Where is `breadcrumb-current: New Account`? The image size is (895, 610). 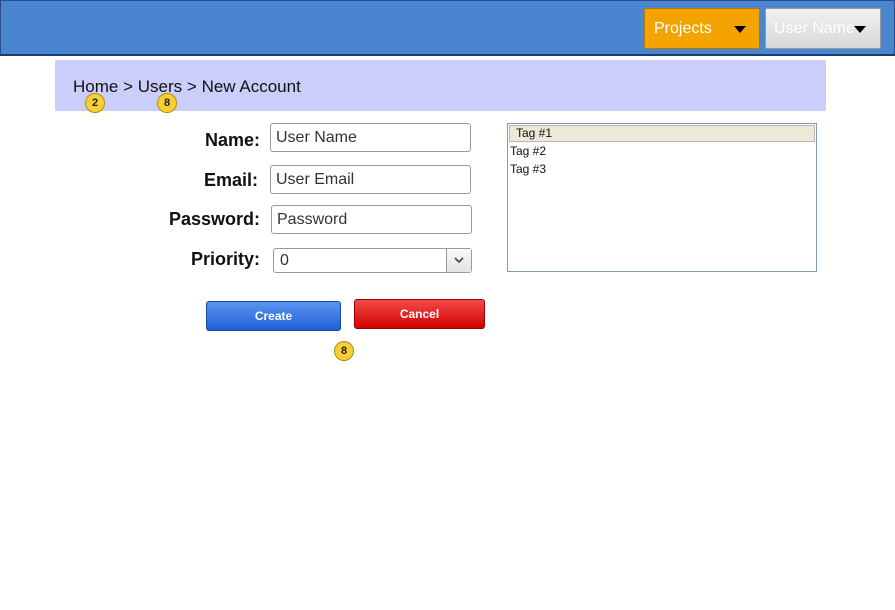
breadcrumb-current: New Account is located at coordinates (251, 86).